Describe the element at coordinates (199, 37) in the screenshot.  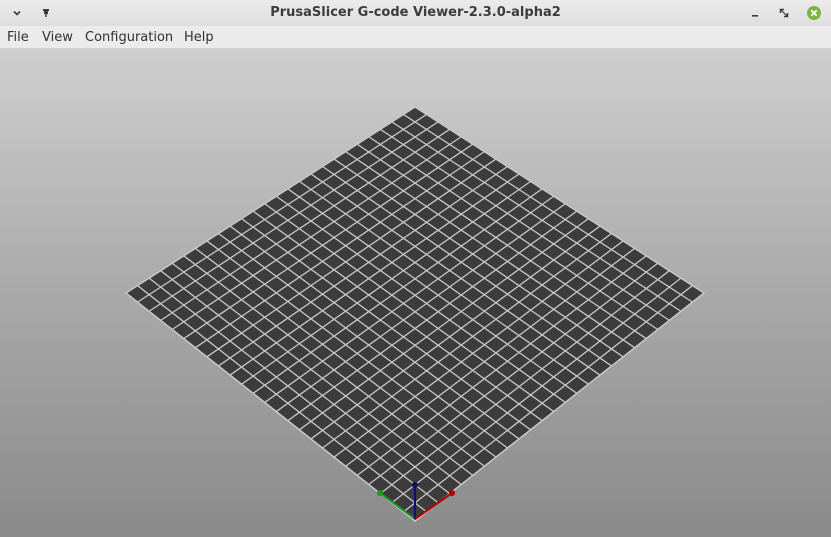
I see `menu-help: Help` at that location.